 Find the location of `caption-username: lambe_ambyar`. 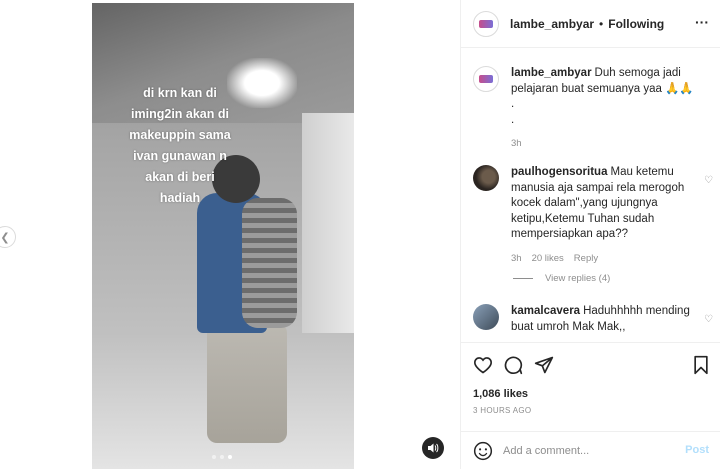

caption-username: lambe_ambyar is located at coordinates (551, 73).